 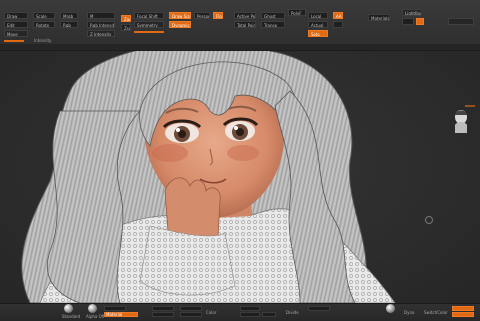 I want to click on right-panel-button, so click(x=461, y=21).